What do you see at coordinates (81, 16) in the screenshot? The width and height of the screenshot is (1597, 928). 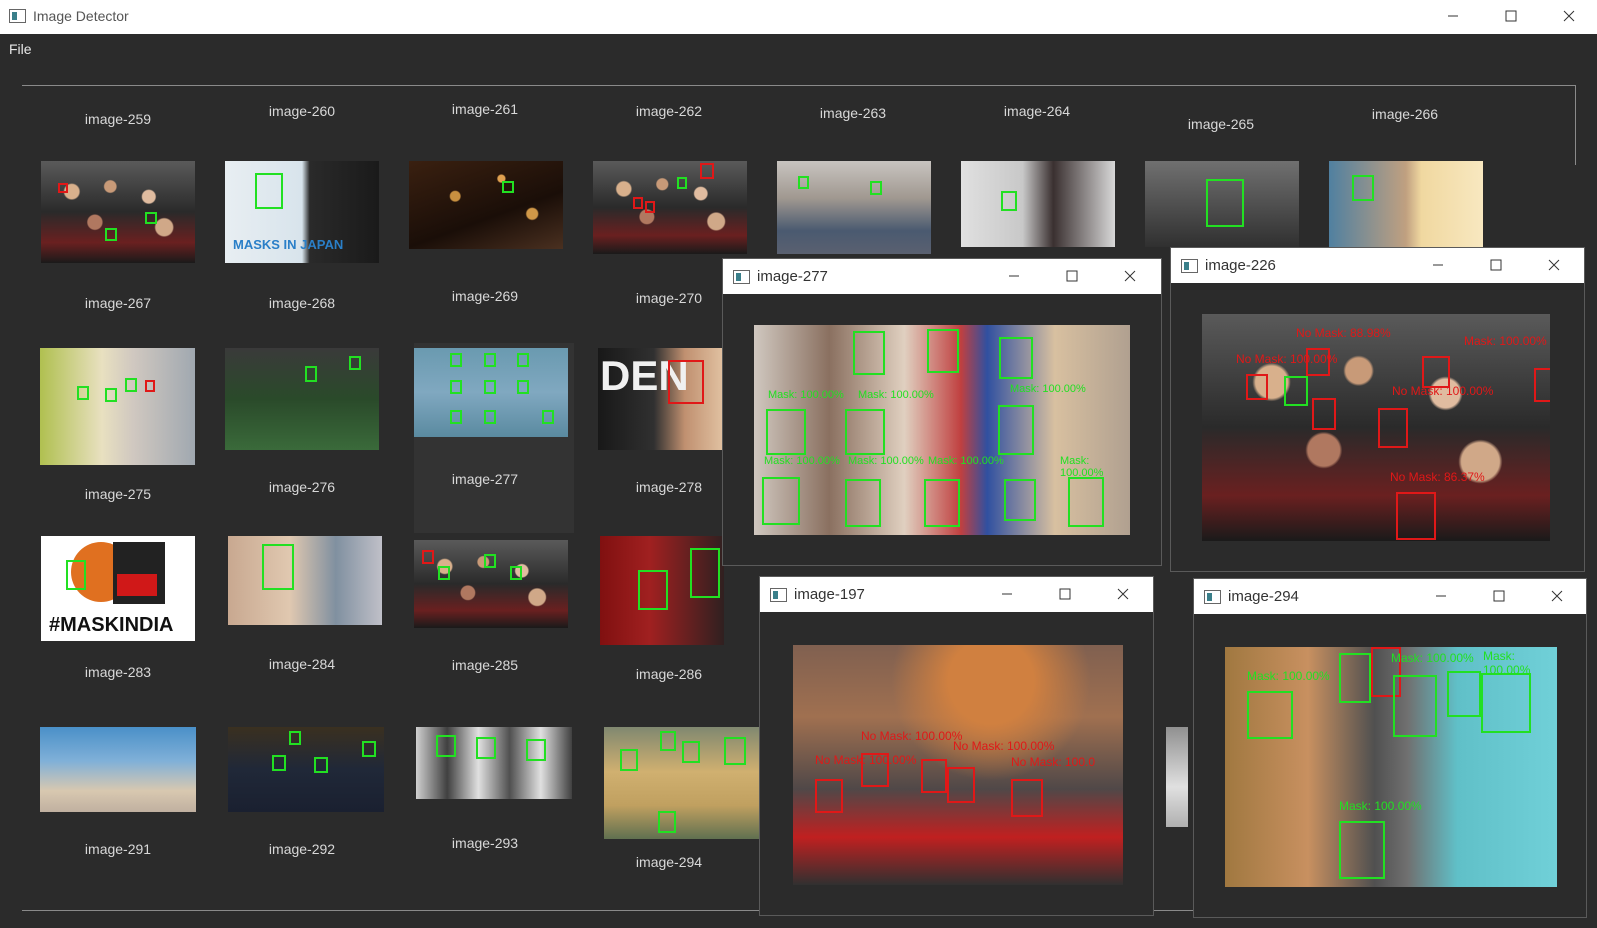 I see `window-title: Image Detector` at bounding box center [81, 16].